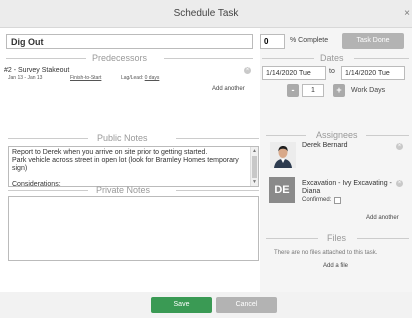  Describe the element at coordinates (272, 41) in the screenshot. I see `percent-complete-input` at that location.